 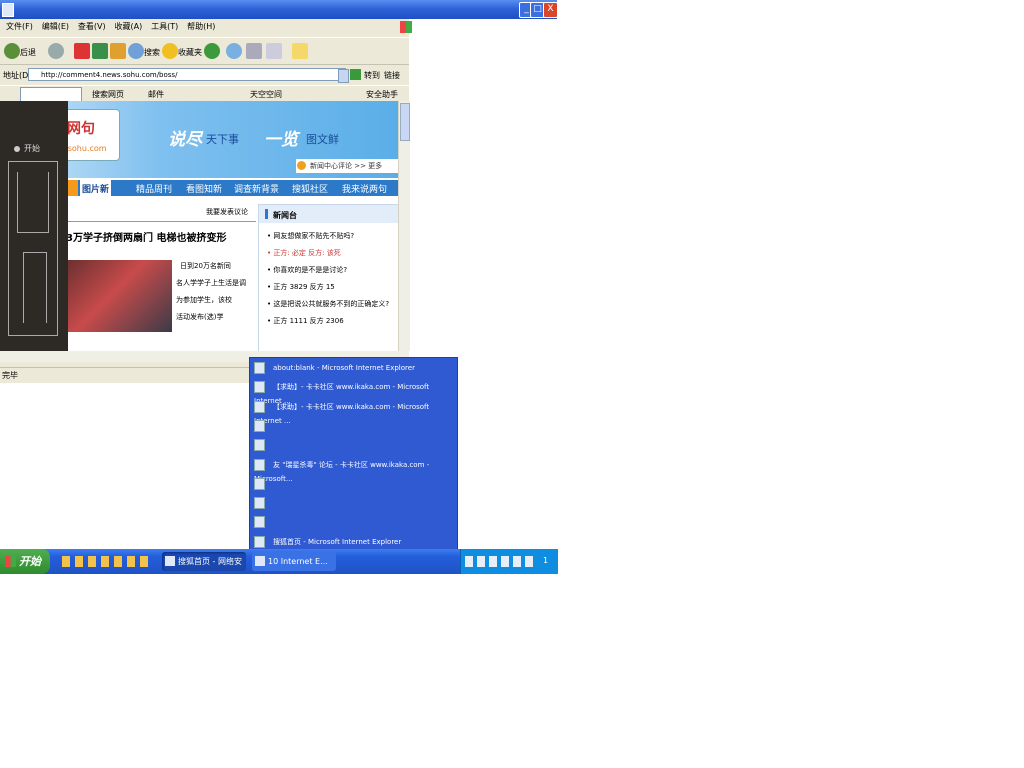 I want to click on menu-help: 帮助(H), so click(x=201, y=26).